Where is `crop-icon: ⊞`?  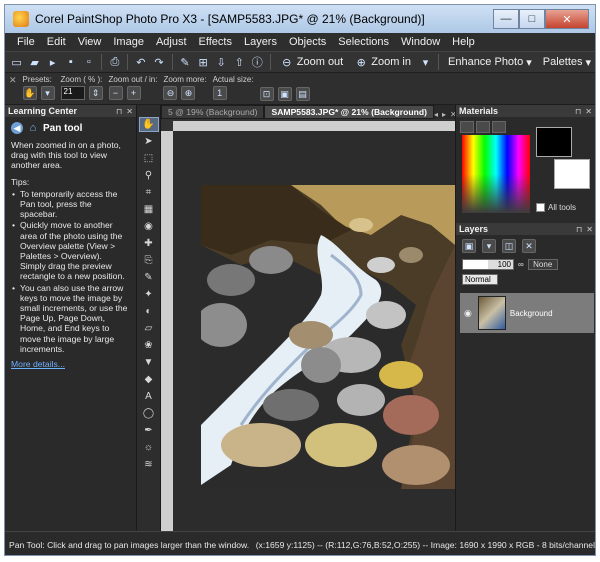 crop-icon: ⊞ is located at coordinates (203, 62).